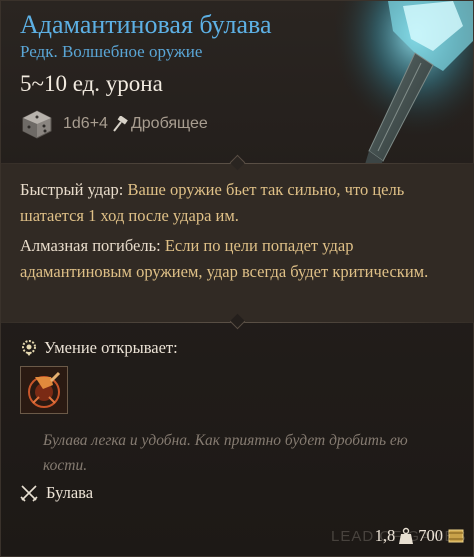 Image resolution: width=474 pixels, height=557 pixels. I want to click on damage-type: Дробящее, so click(169, 123).